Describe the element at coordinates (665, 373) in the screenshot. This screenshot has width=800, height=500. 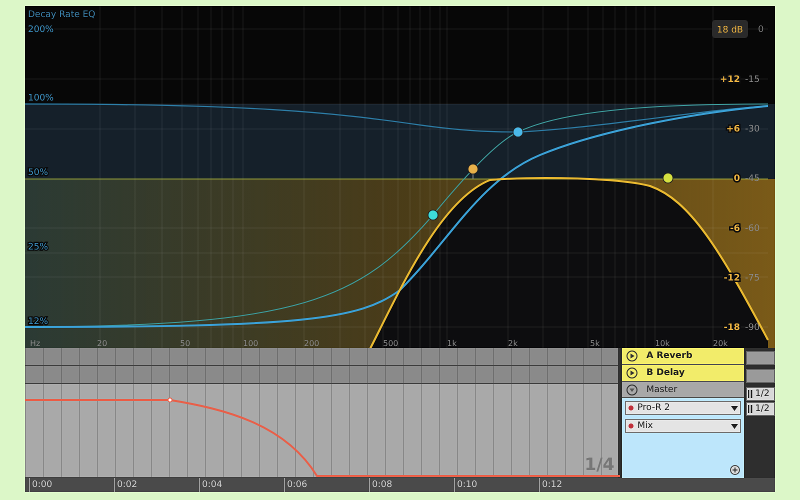
I see `track-name: B Delay` at that location.